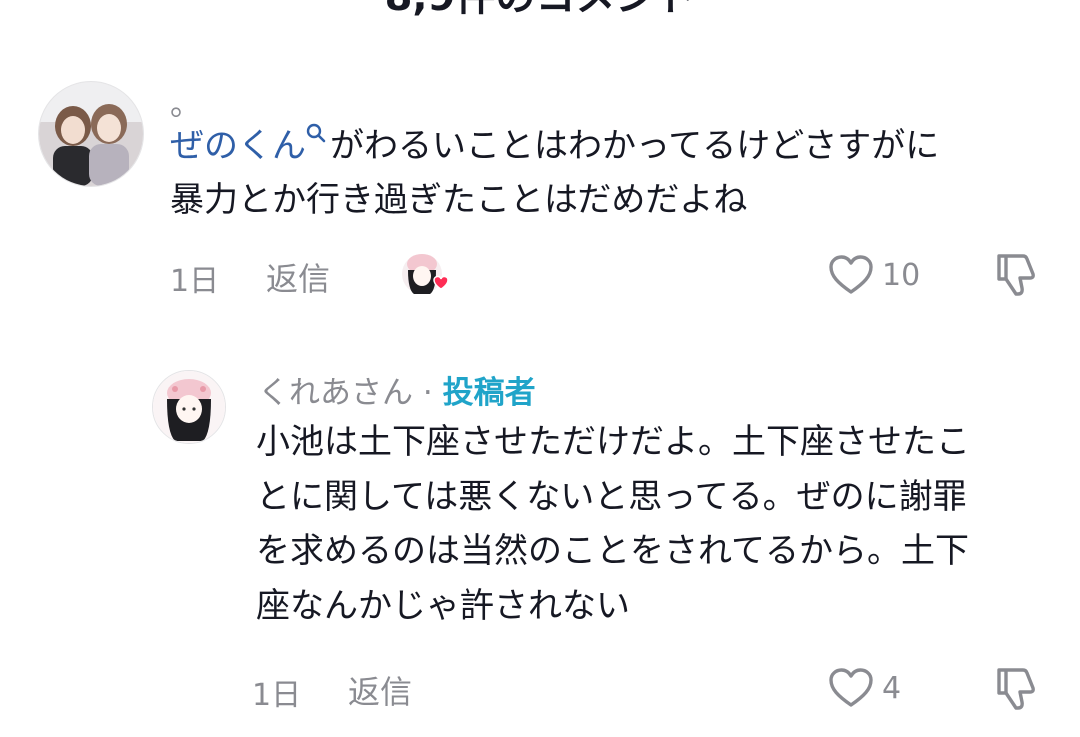  I want to click on comment-username: くれあさん · 投稿者, so click(397, 389).